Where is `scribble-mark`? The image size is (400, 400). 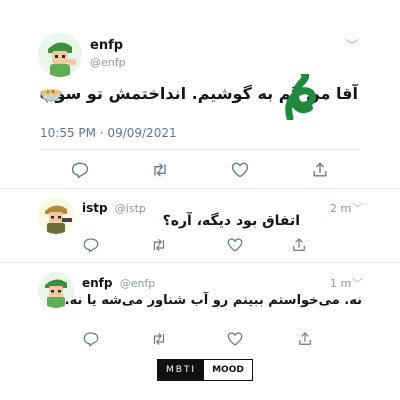
scribble-mark is located at coordinates (301, 97).